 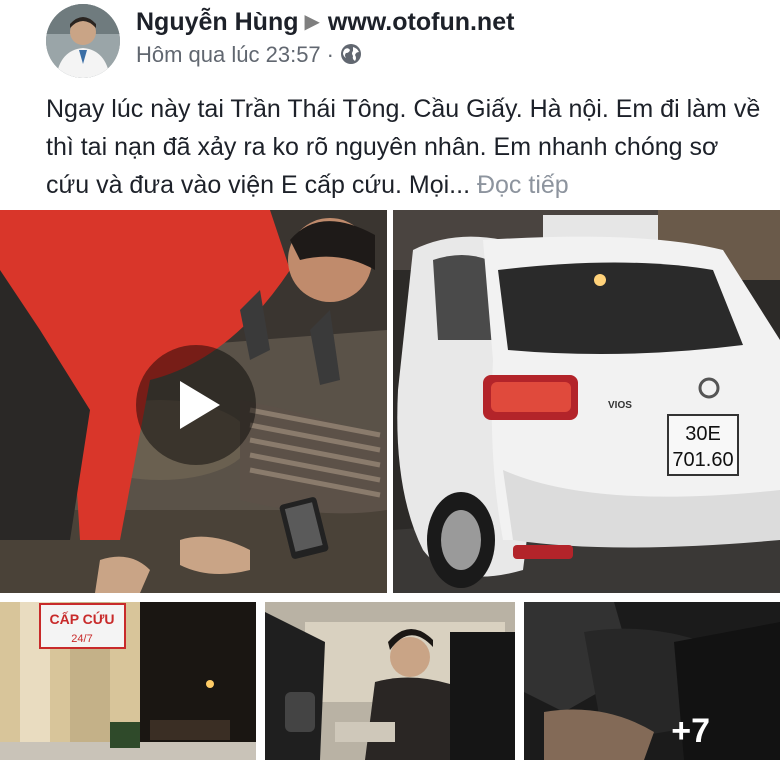 I want to click on see-more-link: Đọc tiếp, so click(x=523, y=185).